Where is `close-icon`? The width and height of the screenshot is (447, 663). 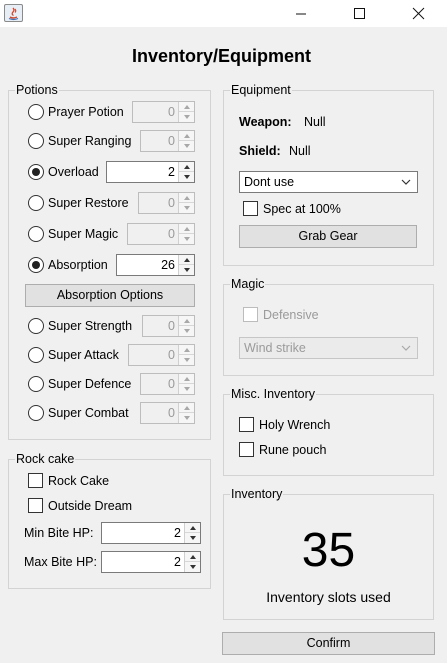
close-icon is located at coordinates (418, 13).